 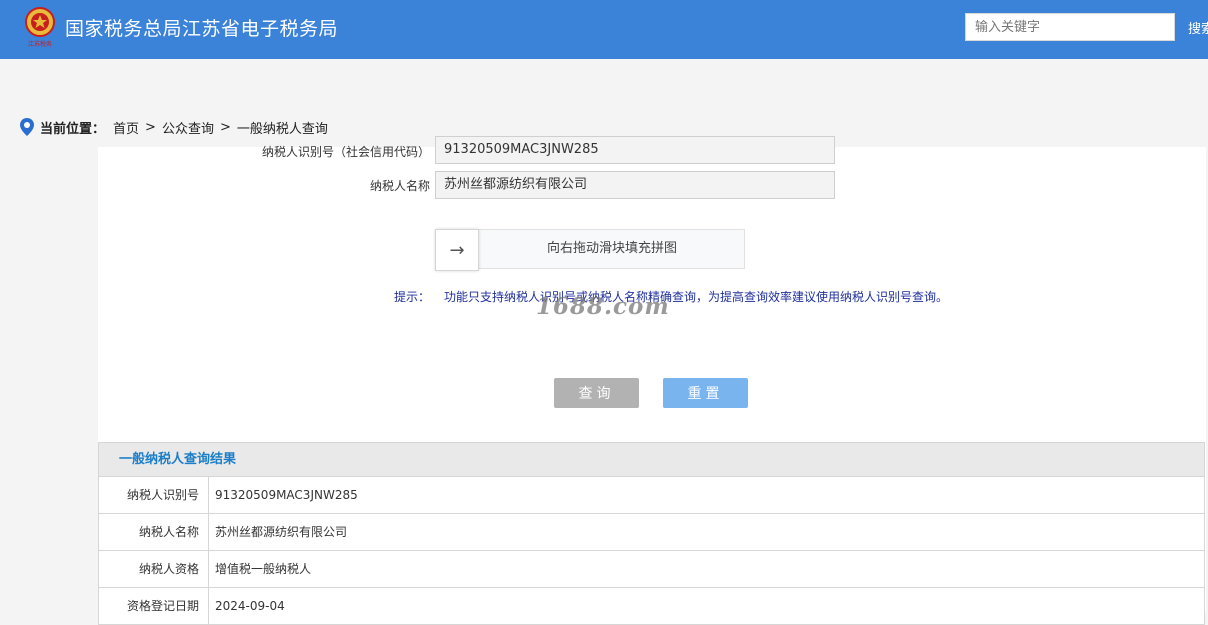 What do you see at coordinates (611, 248) in the screenshot?
I see `slider-hint-text: 向右拖动滑块填充拼图` at bounding box center [611, 248].